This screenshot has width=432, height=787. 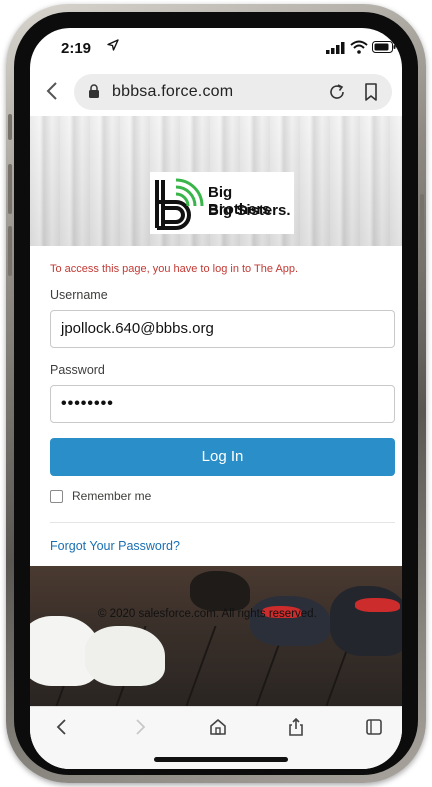 I want to click on volume-up-button, so click(x=10, y=189).